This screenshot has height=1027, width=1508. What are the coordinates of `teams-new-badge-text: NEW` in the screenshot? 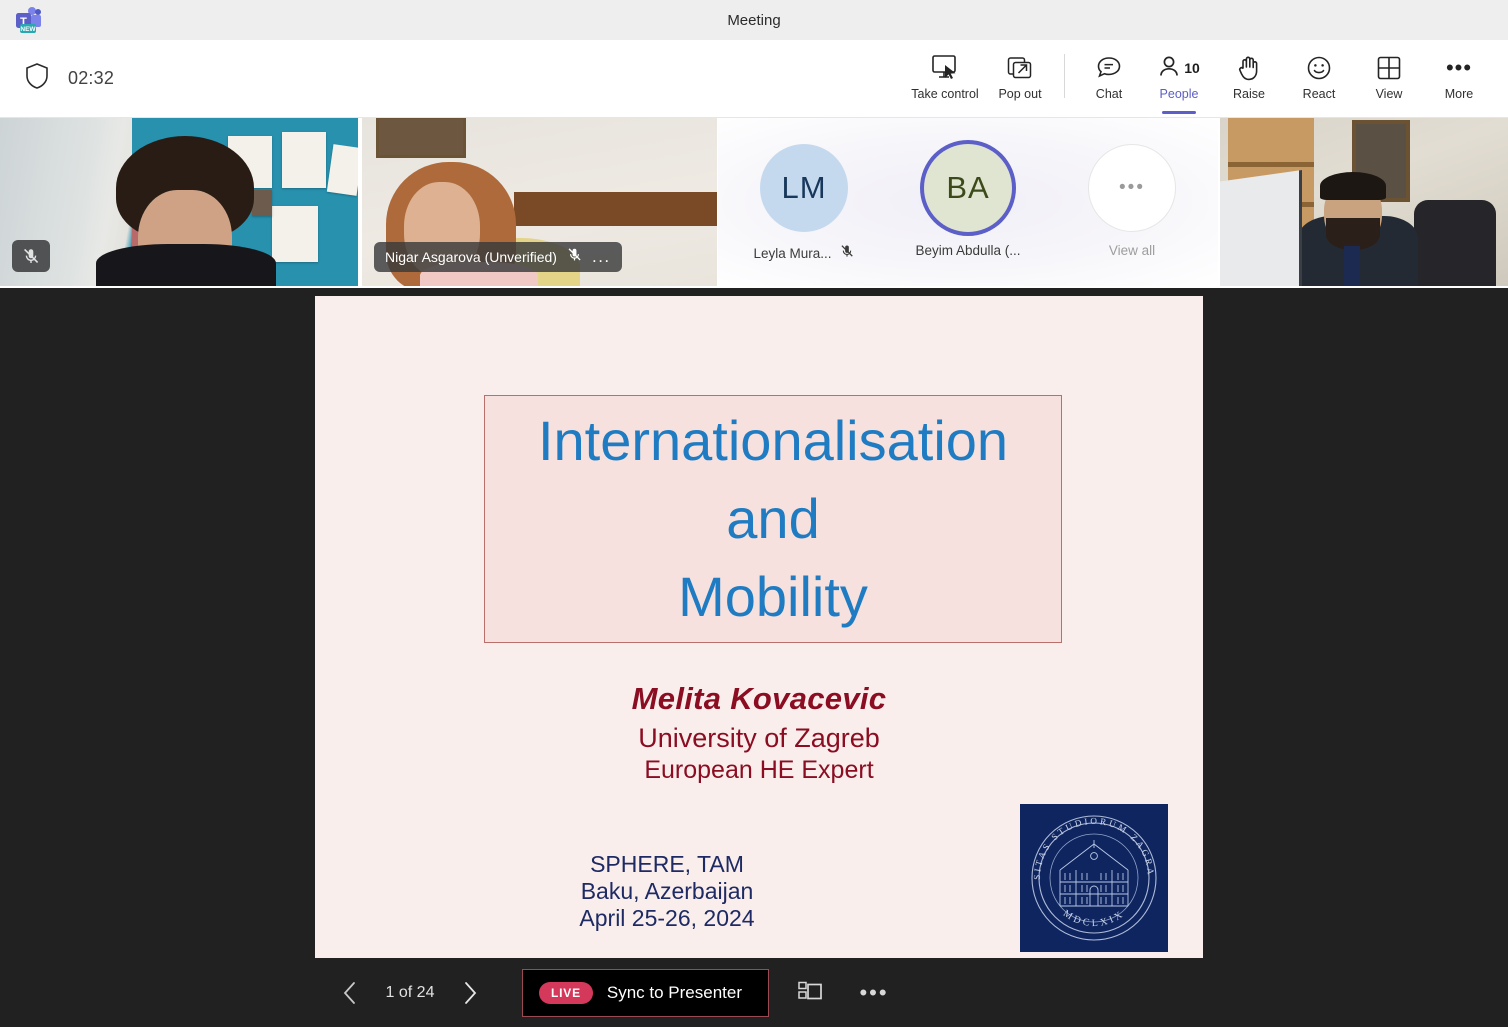 It's located at (28, 29).